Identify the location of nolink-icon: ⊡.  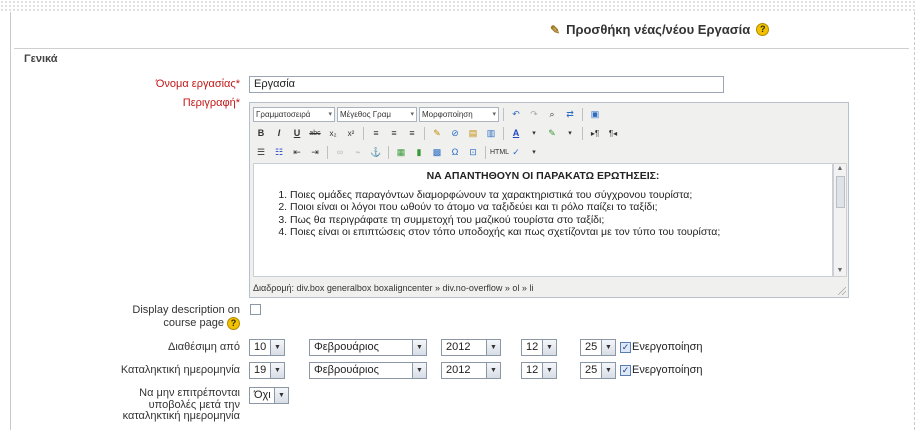
(473, 152).